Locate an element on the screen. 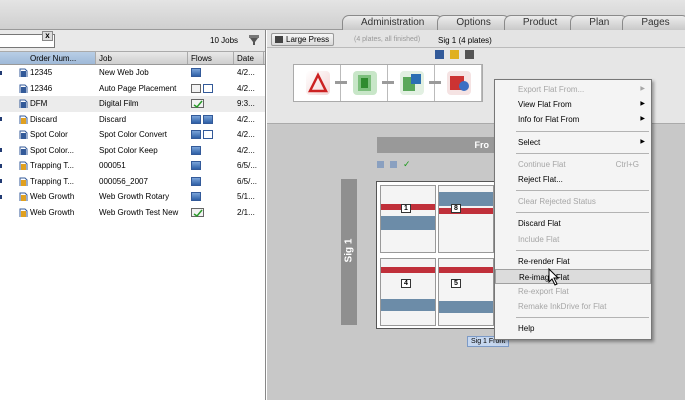 The image size is (685, 400). column-date: Date is located at coordinates (249, 58).